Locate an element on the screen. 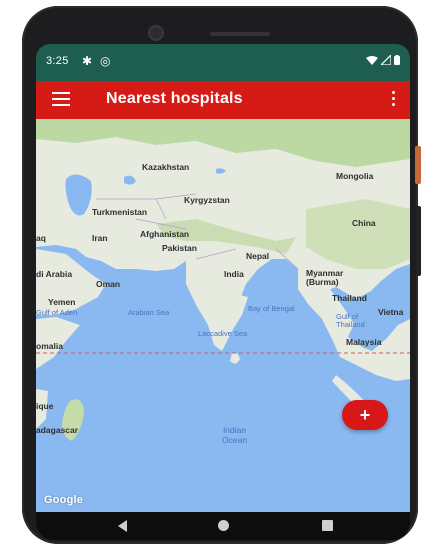 The image size is (431, 547). map-label-somalia: omalia is located at coordinates (49, 346).